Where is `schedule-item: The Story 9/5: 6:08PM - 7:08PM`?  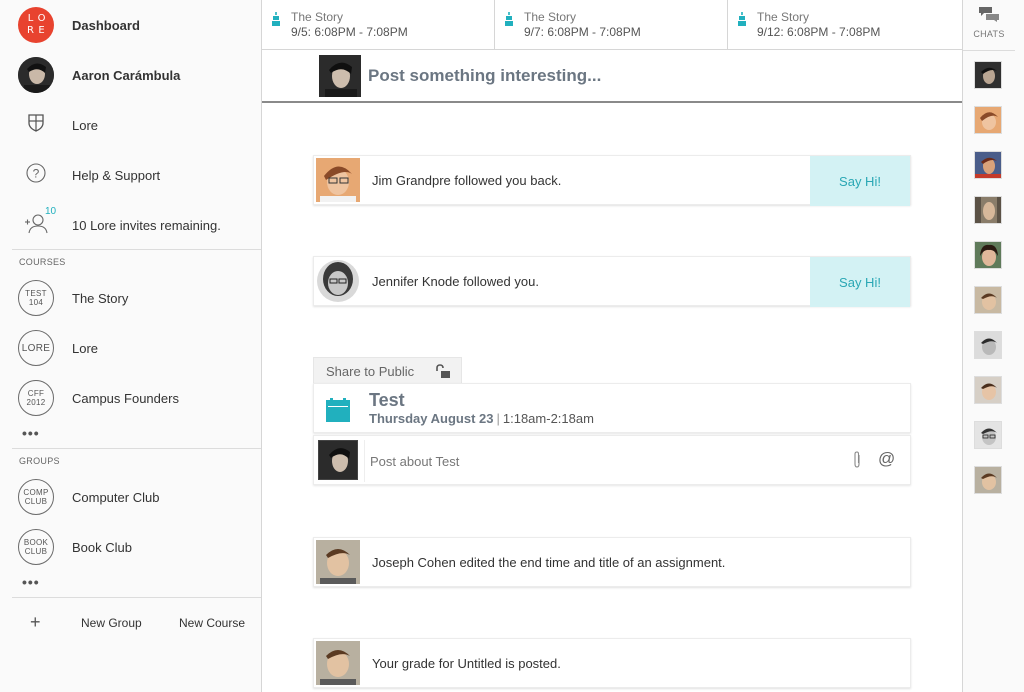
schedule-item: The Story 9/5: 6:08PM - 7:08PM is located at coordinates (378, 25).